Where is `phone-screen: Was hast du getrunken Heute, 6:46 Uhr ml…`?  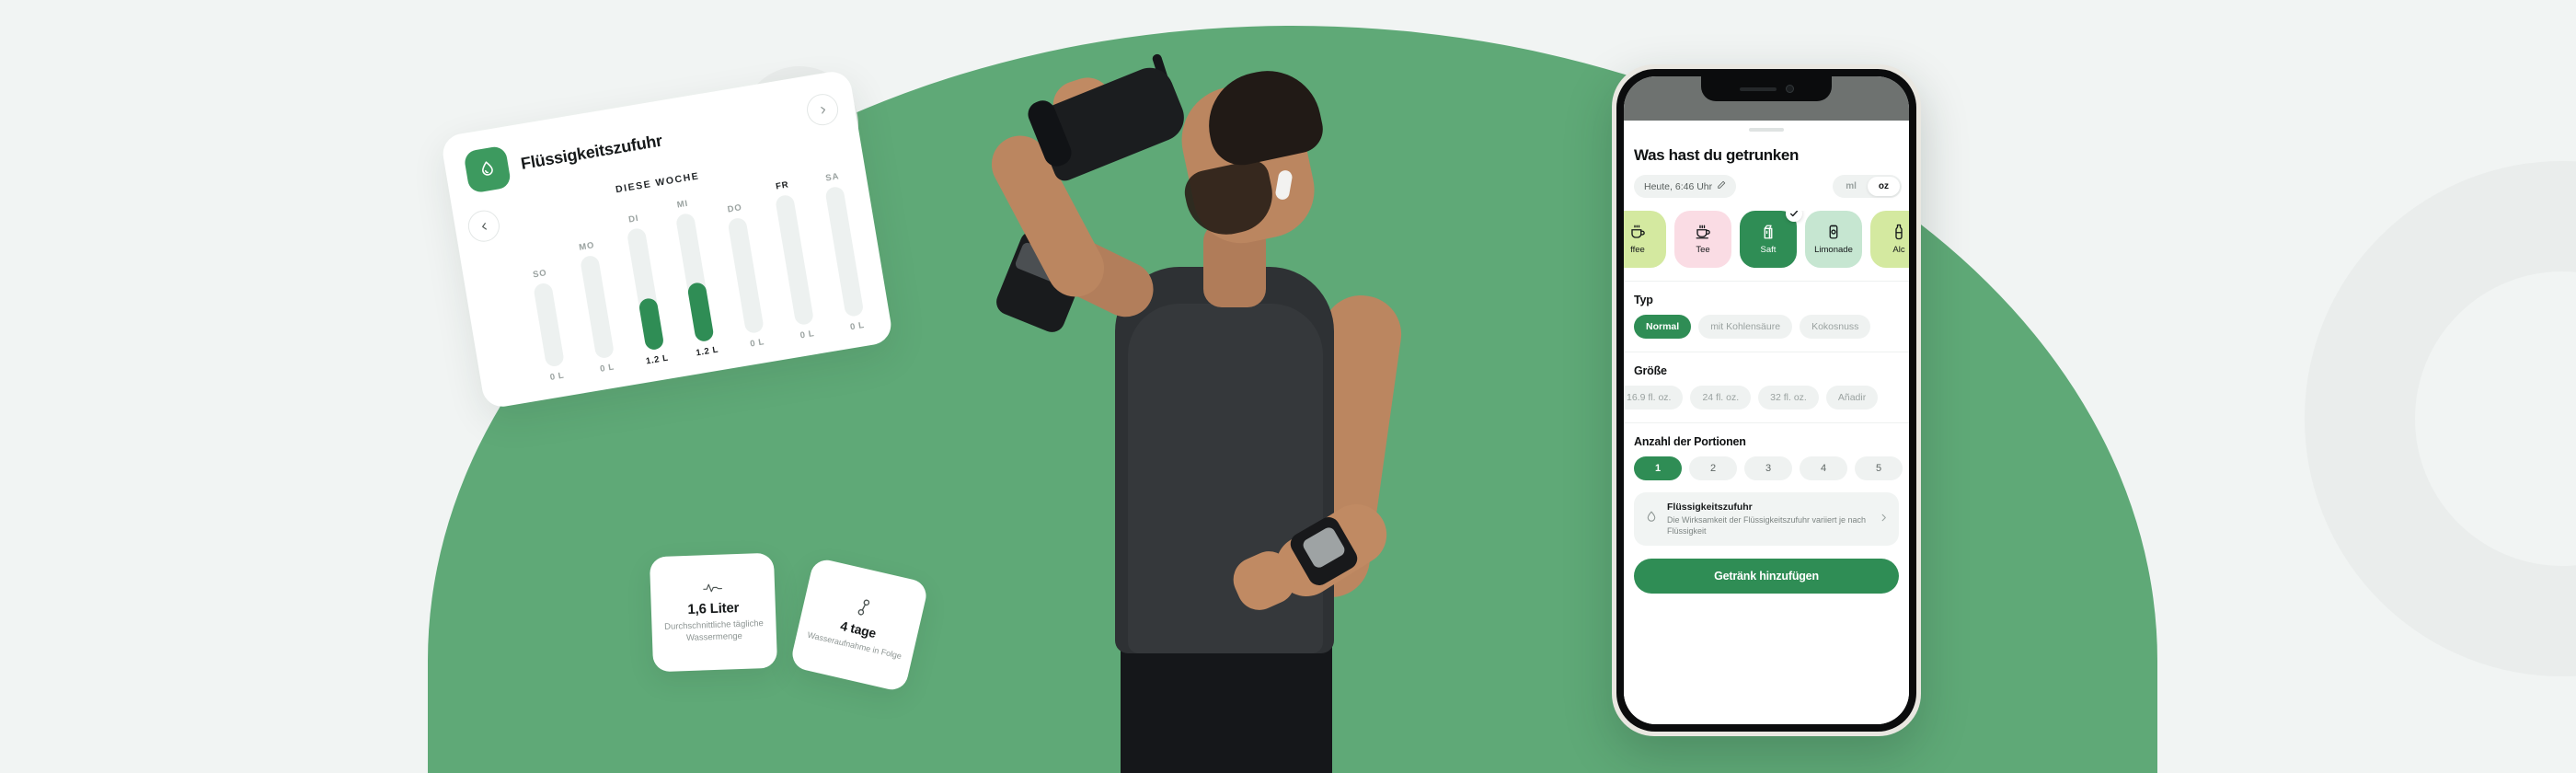 phone-screen: Was hast du getrunken Heute, 6:46 Uhr ml… is located at coordinates (1766, 400).